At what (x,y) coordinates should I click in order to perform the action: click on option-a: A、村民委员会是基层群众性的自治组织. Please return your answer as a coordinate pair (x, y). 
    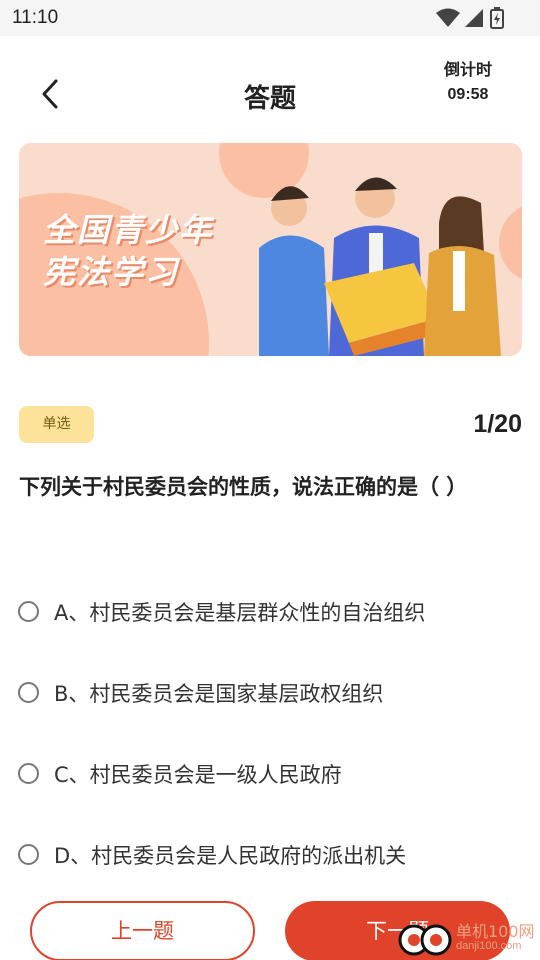
    Looking at the image, I should click on (268, 611).